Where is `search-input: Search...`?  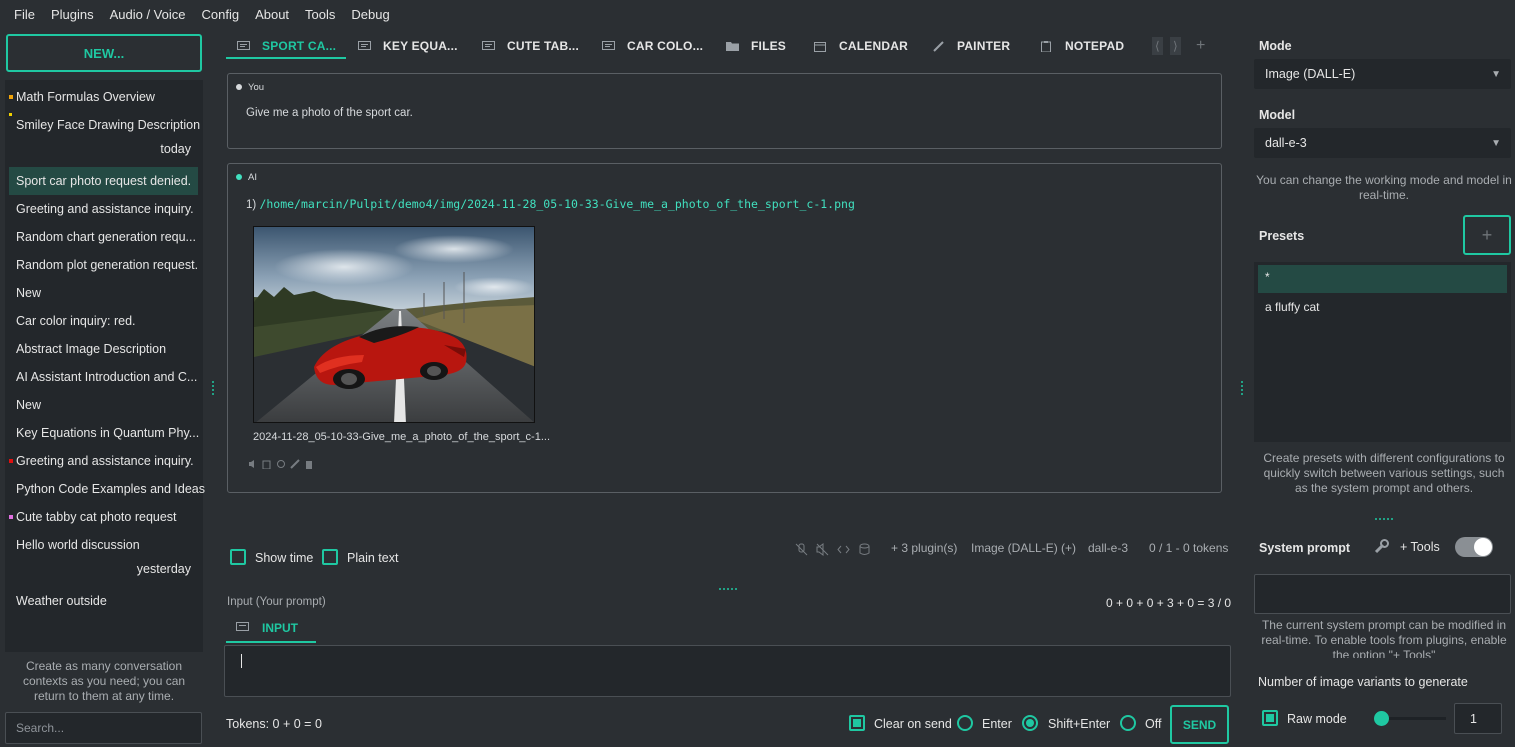
search-input: Search... is located at coordinates (103, 728).